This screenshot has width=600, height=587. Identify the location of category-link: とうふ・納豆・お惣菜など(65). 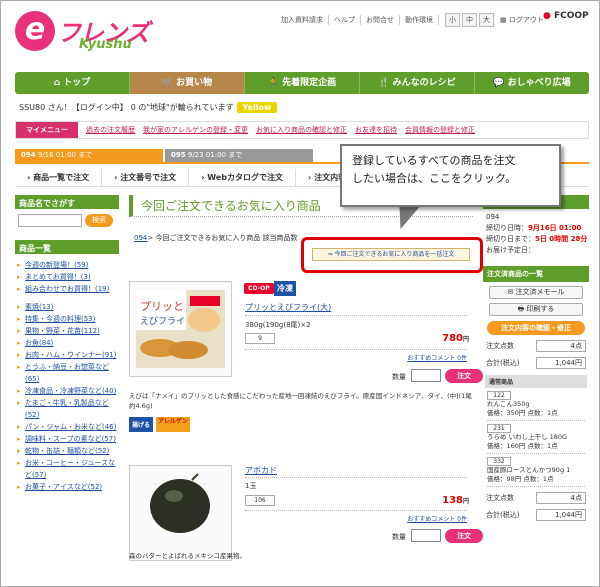
(67, 373).